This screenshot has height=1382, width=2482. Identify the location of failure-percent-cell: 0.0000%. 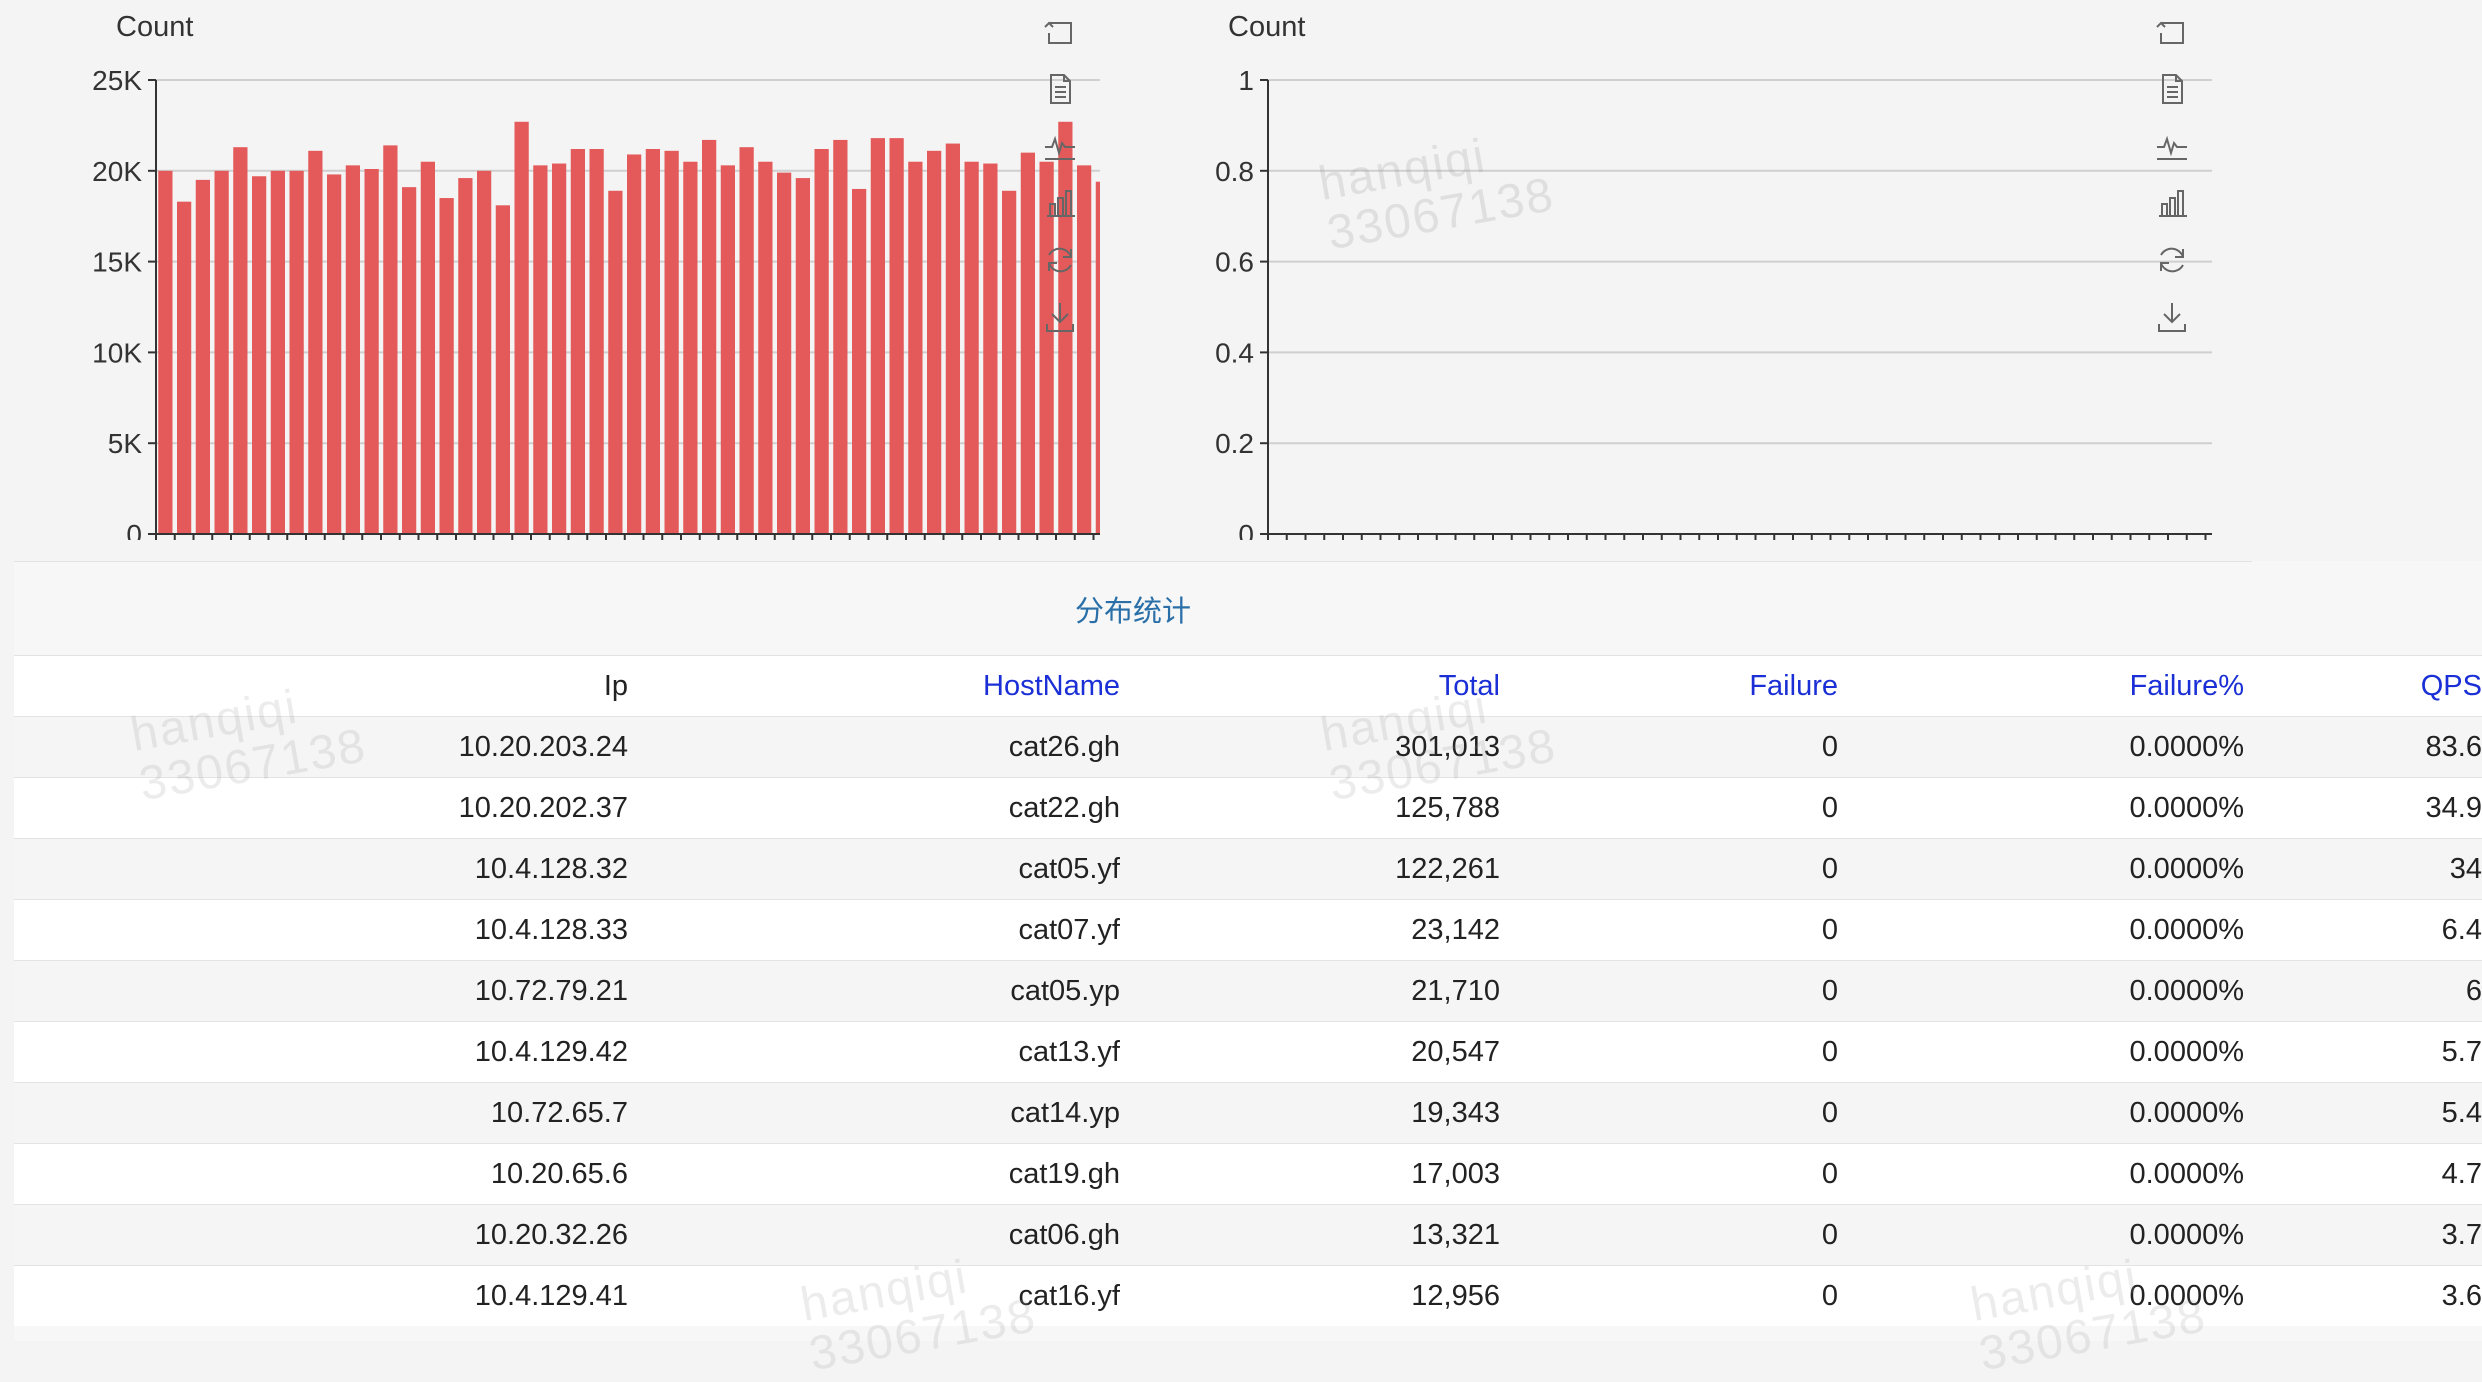
(2041, 808).